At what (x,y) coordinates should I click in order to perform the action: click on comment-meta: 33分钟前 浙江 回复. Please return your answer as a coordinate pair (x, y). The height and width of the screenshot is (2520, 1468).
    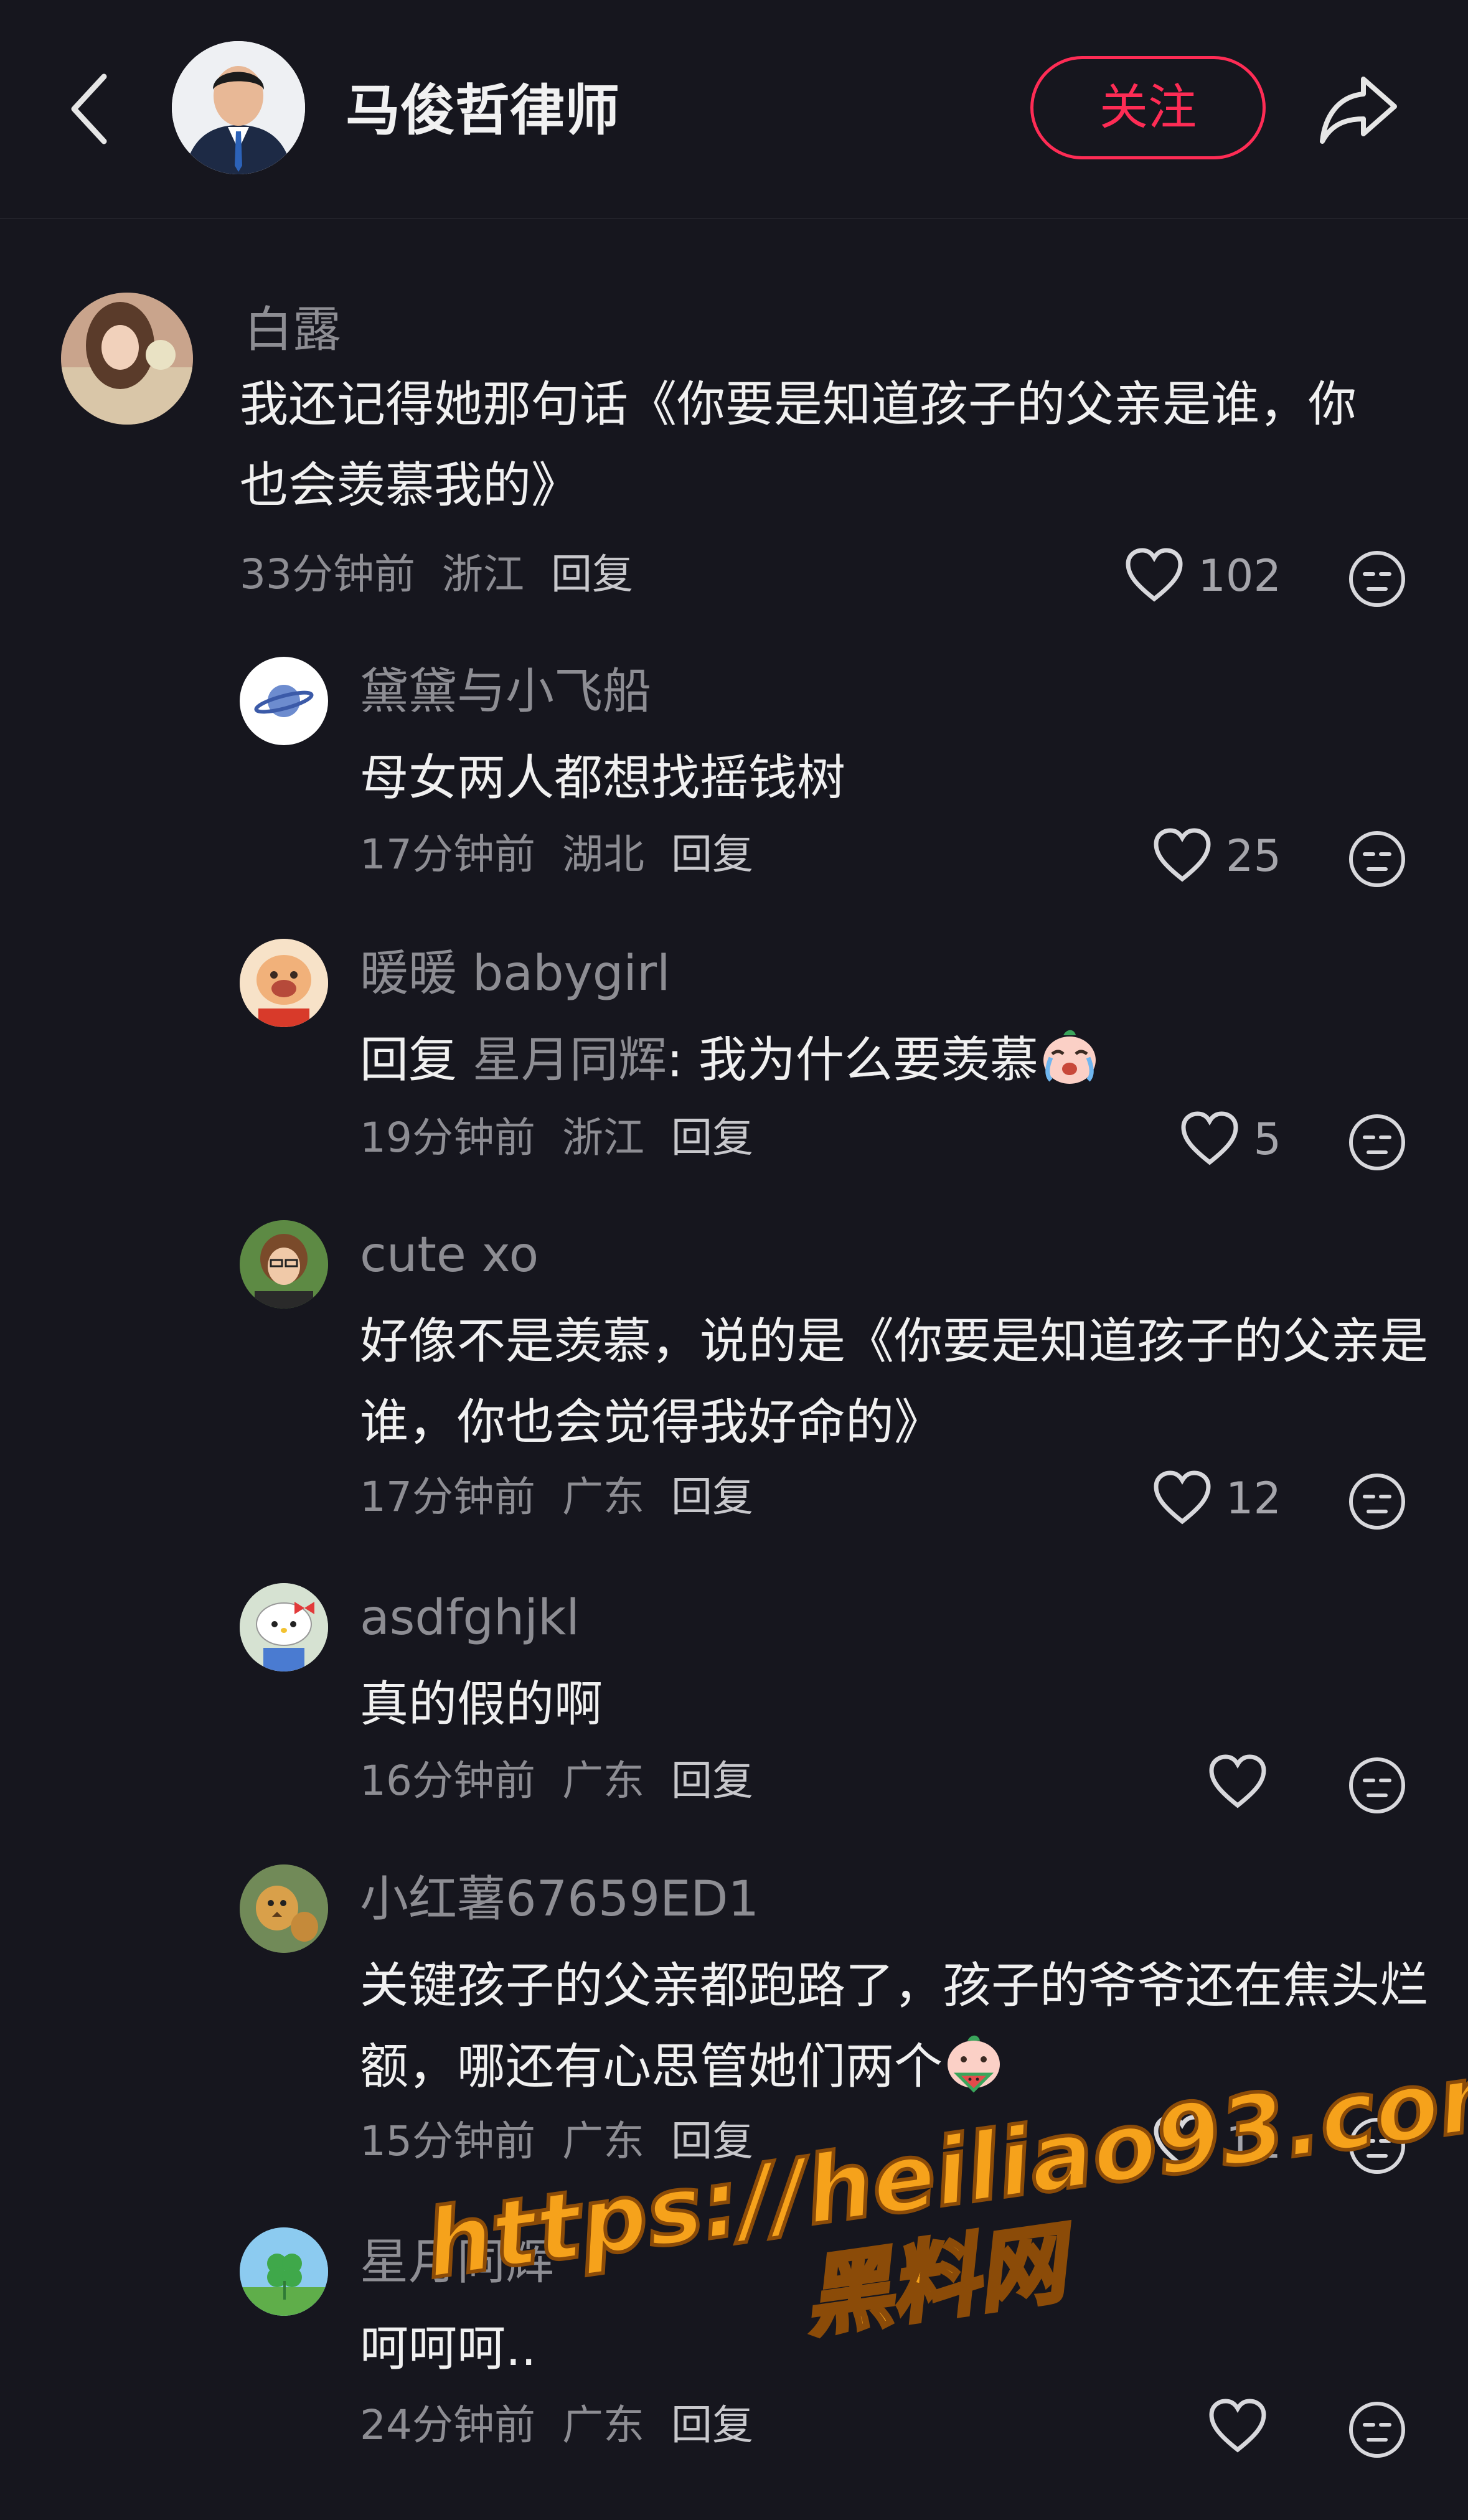
    Looking at the image, I should click on (443, 575).